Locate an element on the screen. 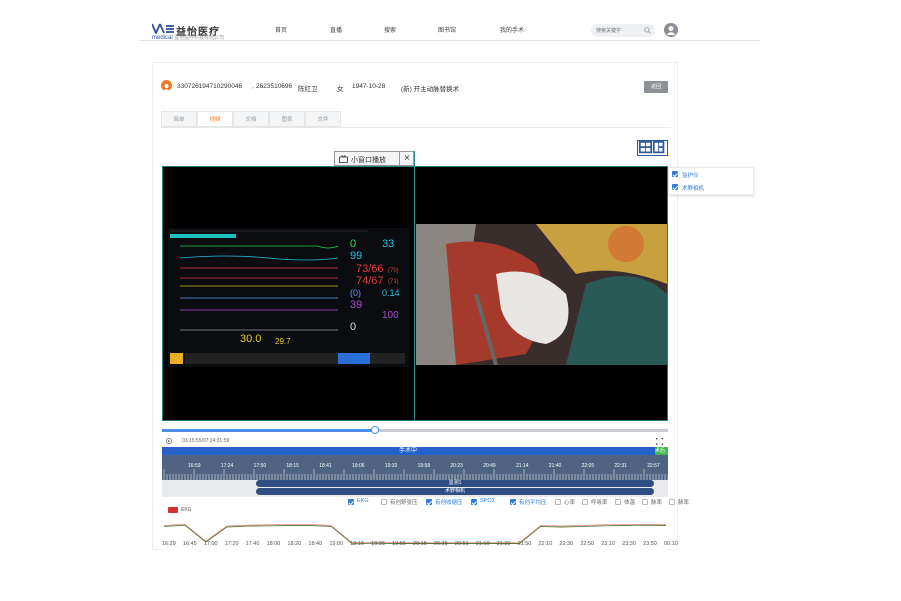 The image size is (901, 601). chart-series-label: EKG is located at coordinates (186, 510).